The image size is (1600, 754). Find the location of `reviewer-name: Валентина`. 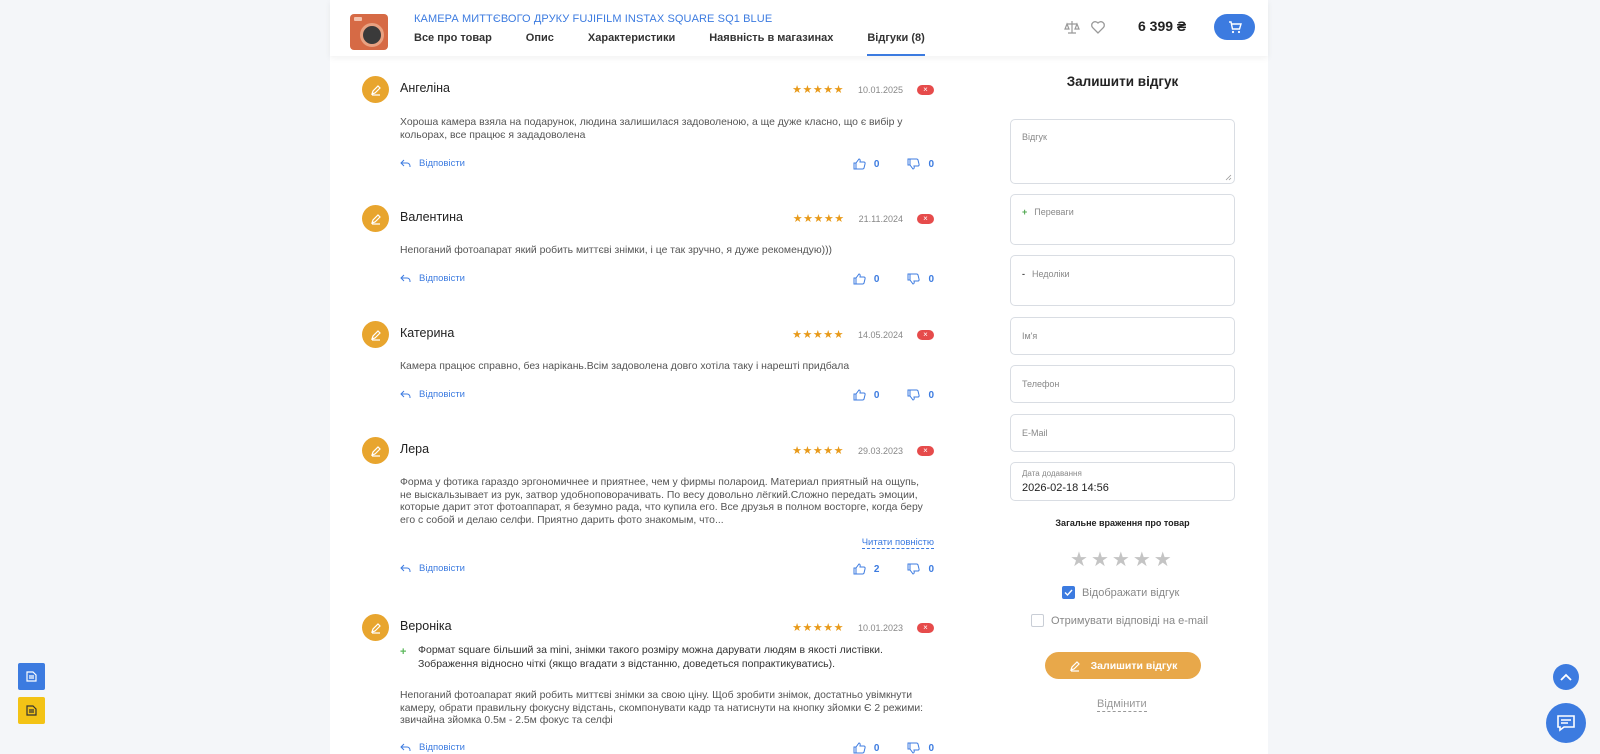

reviewer-name: Валентина is located at coordinates (432, 217).